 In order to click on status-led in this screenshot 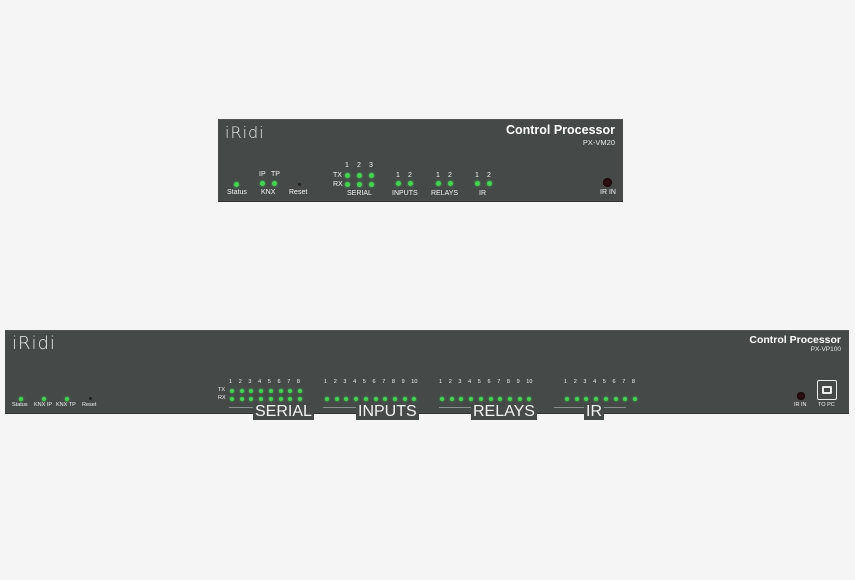, I will do `click(21, 399)`.